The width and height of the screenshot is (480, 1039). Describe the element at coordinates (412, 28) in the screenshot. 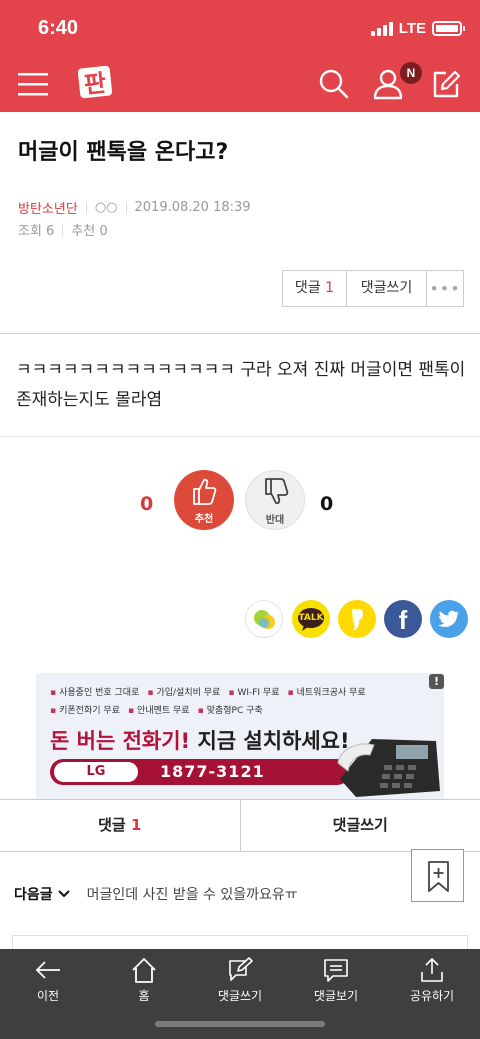

I see `network-label: LTE` at that location.